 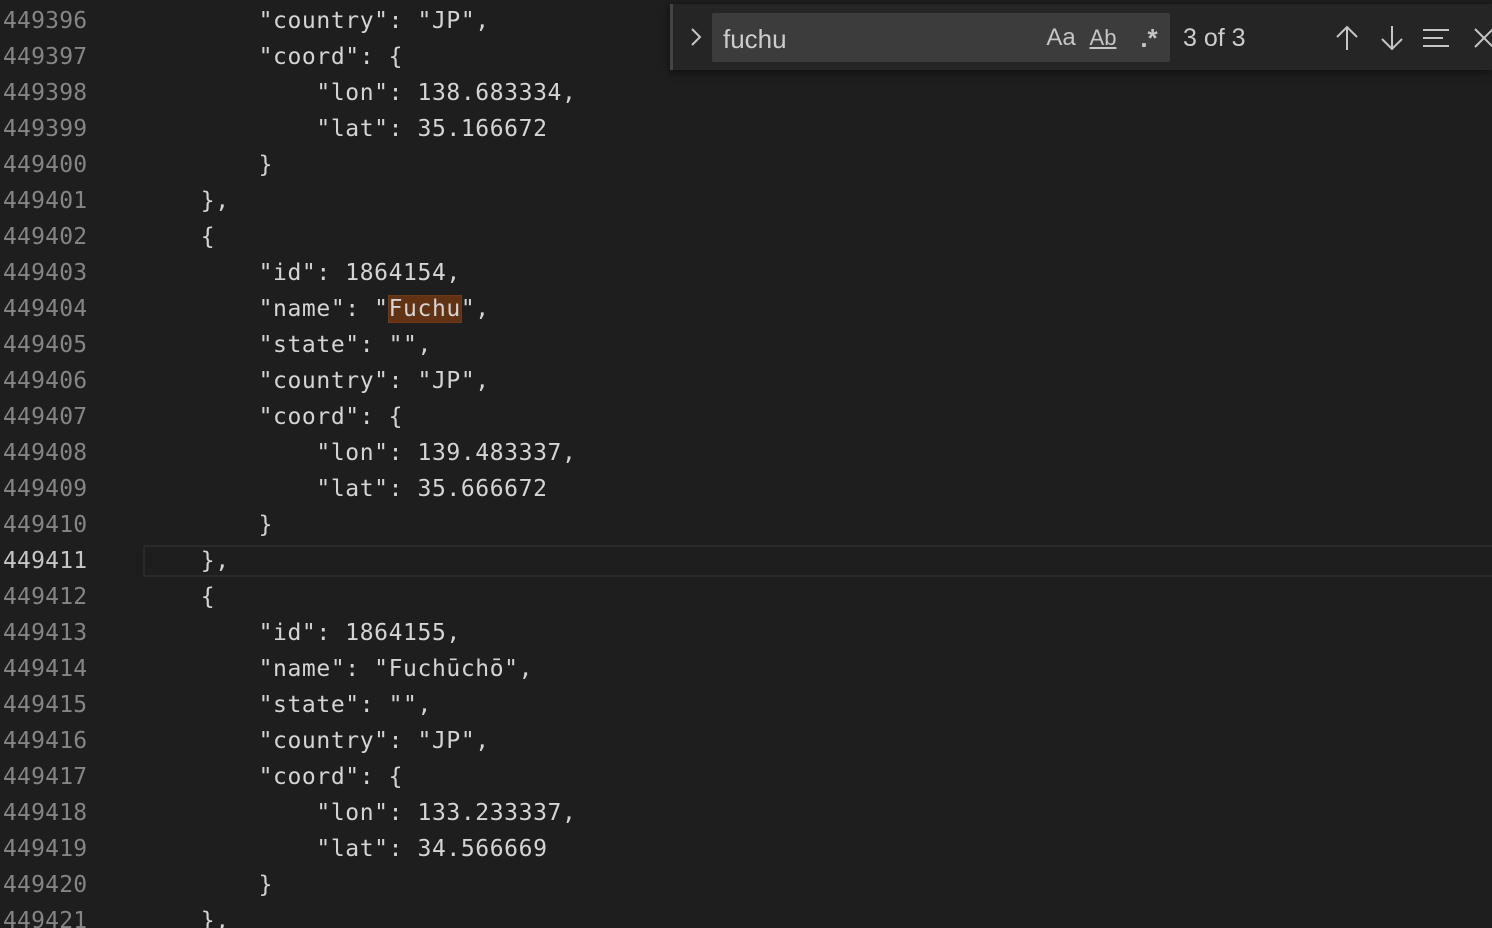 I want to click on editor-line: 449402 {, so click(x=746, y=237).